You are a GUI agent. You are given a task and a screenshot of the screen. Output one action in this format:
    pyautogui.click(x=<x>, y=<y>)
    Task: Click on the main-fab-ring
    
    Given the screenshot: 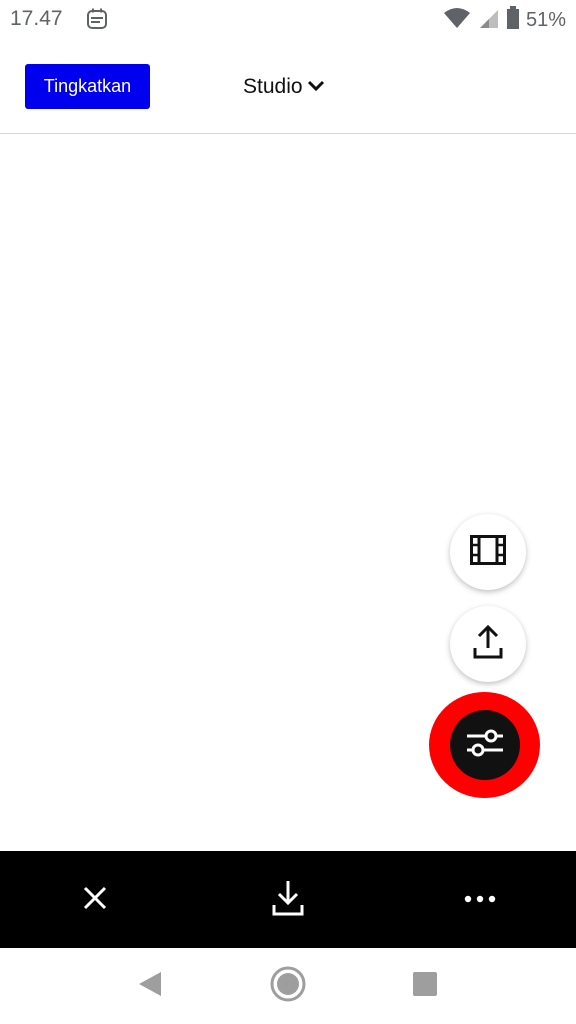 What is the action you would take?
    pyautogui.click(x=484, y=745)
    